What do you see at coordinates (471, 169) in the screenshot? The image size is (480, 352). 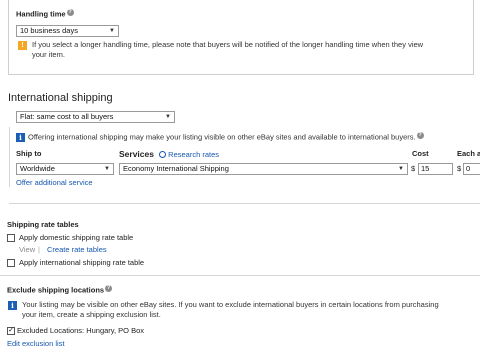 I see `each-additional-input: 0` at bounding box center [471, 169].